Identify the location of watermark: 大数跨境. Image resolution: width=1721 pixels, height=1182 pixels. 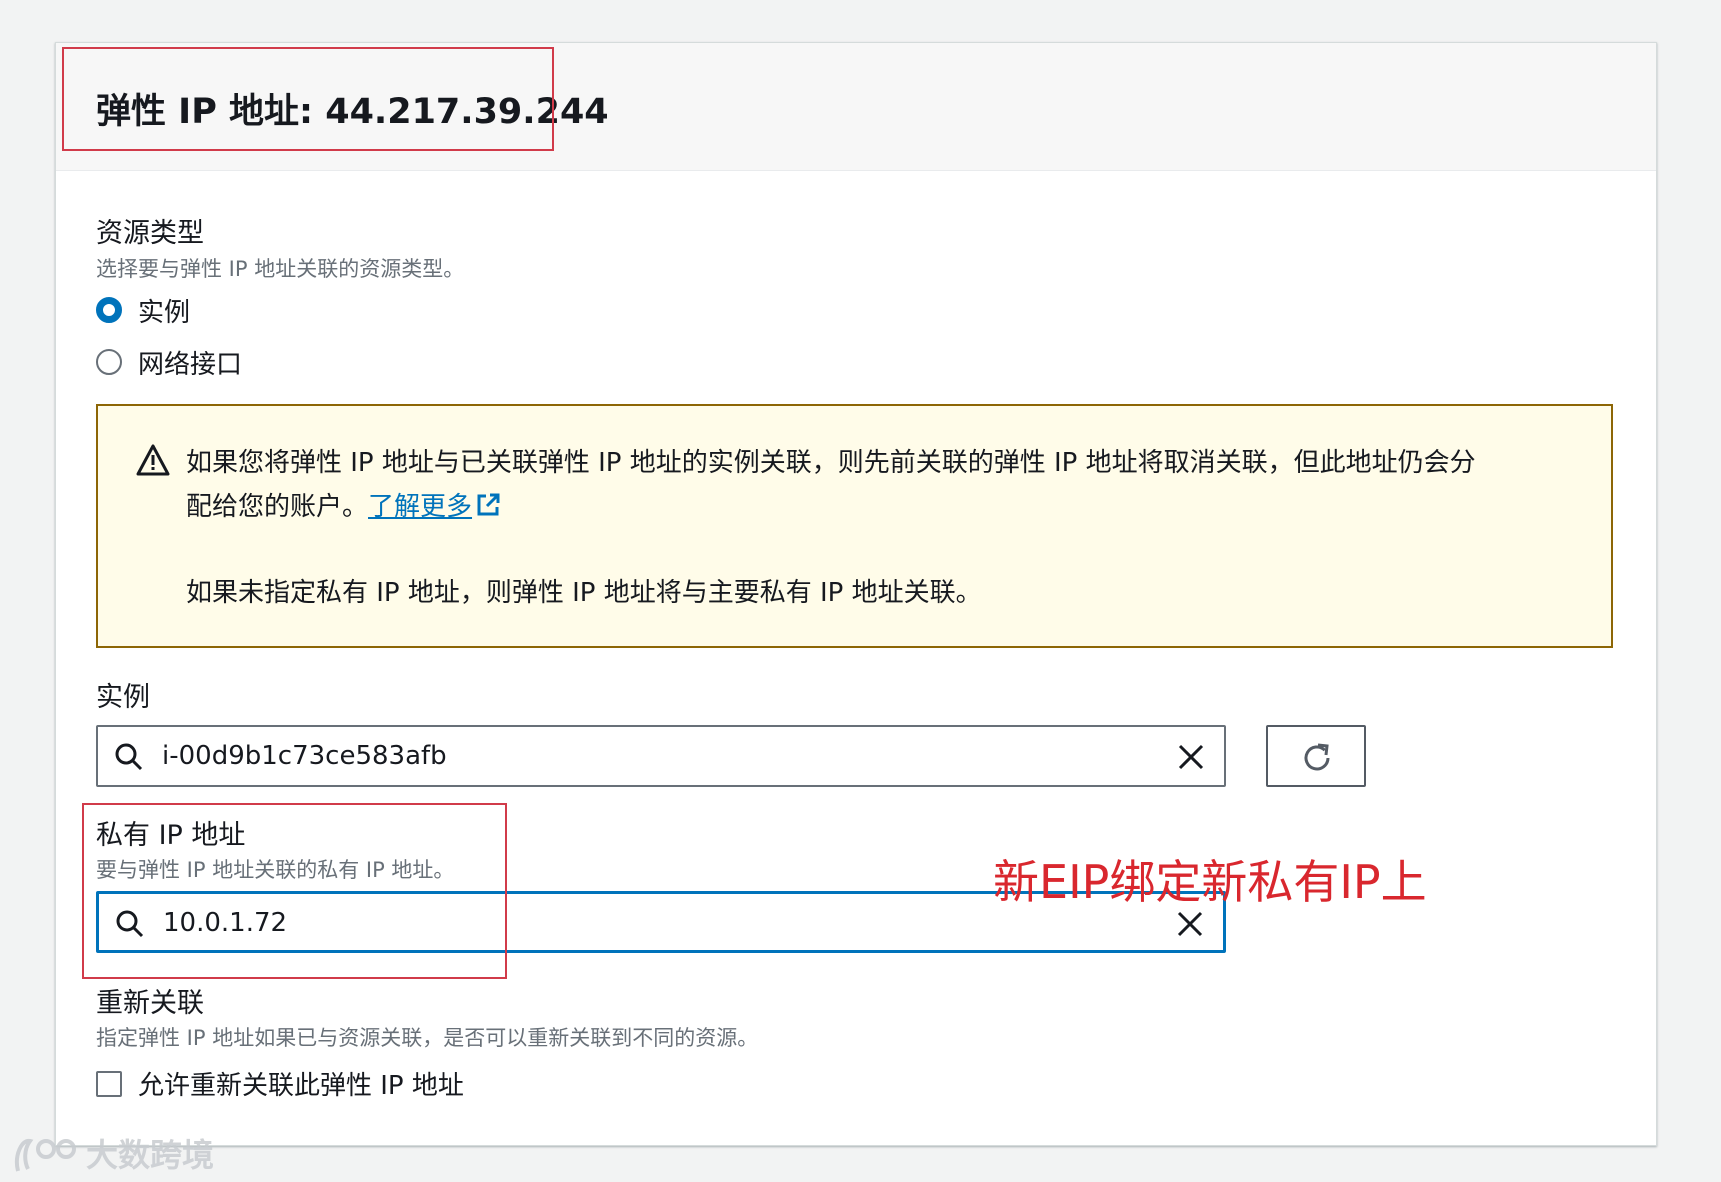
(113, 1153).